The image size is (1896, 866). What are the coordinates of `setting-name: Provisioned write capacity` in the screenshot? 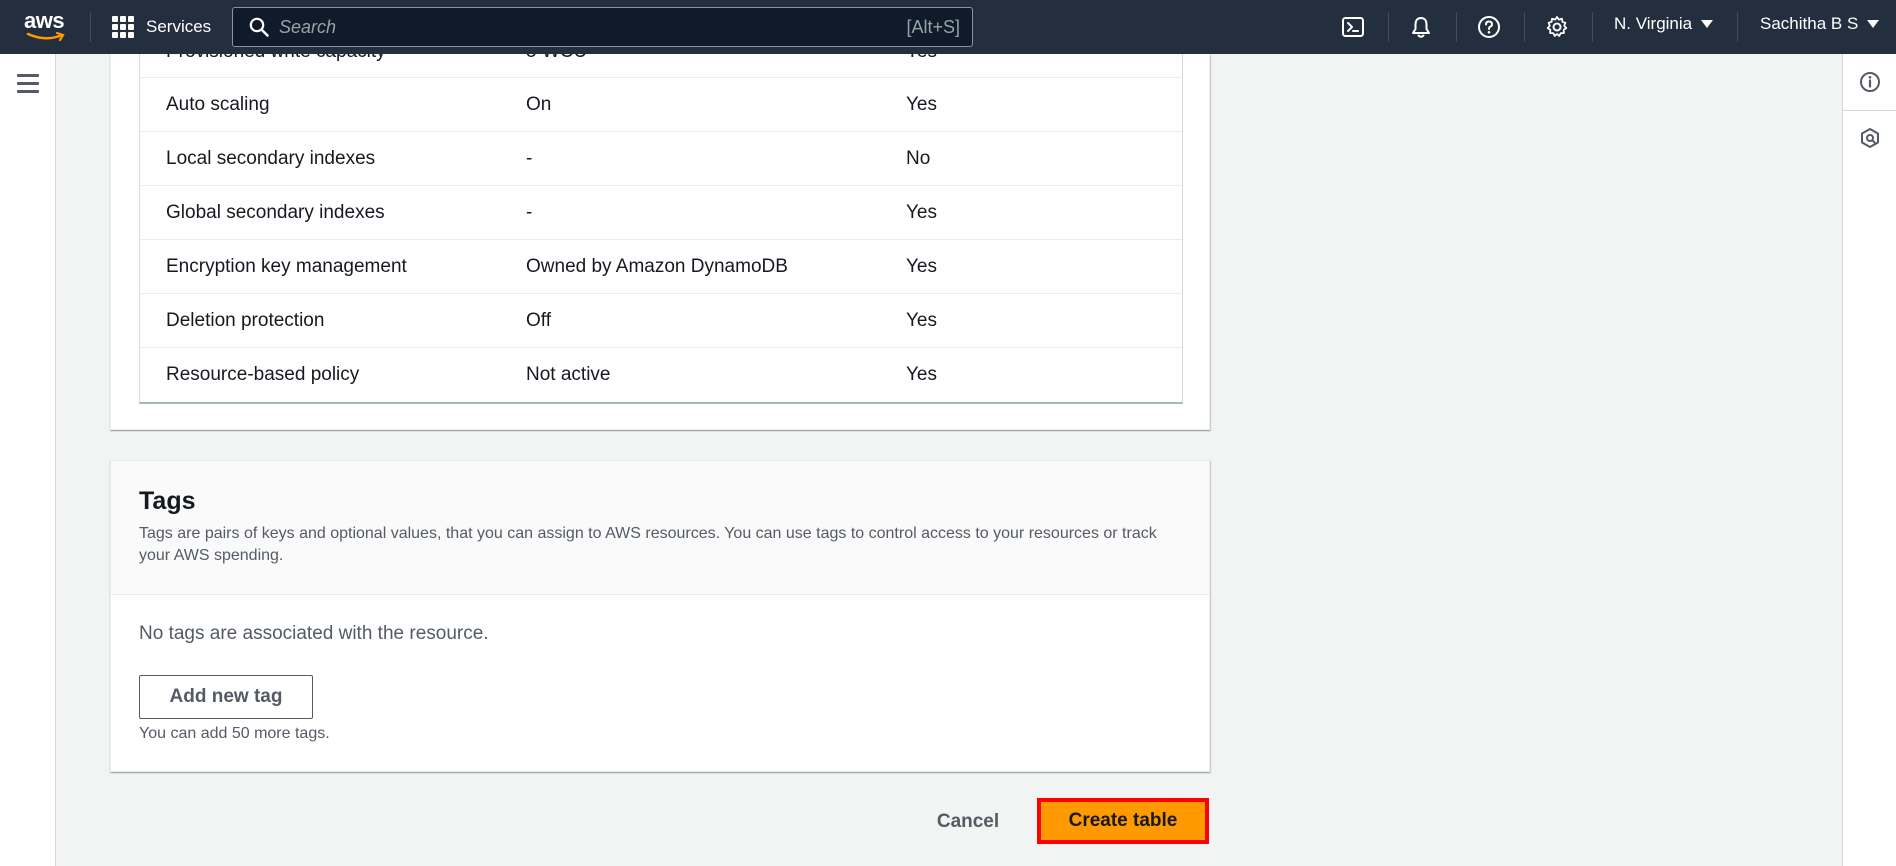 It's located at (276, 58).